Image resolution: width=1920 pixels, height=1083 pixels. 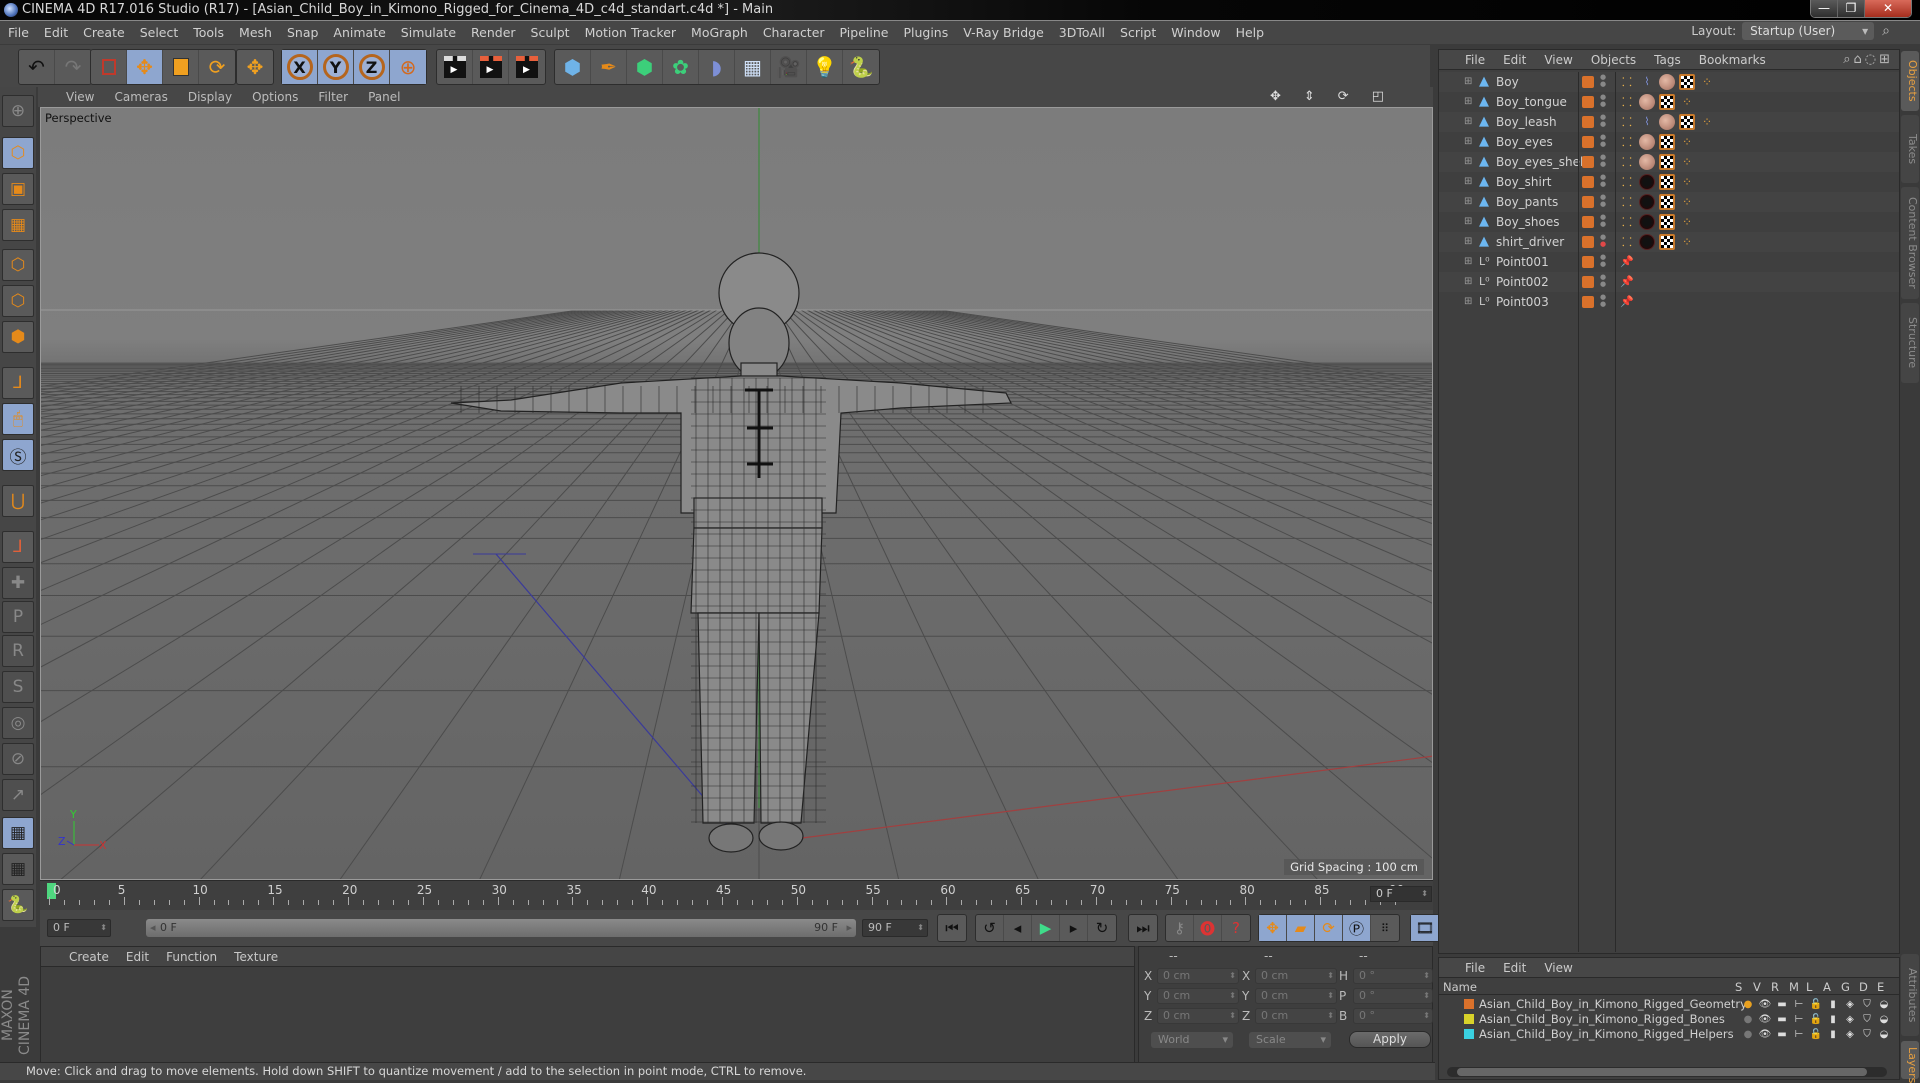 What do you see at coordinates (895, 928) in the screenshot?
I see `end-frame-field: 90 F ⬍` at bounding box center [895, 928].